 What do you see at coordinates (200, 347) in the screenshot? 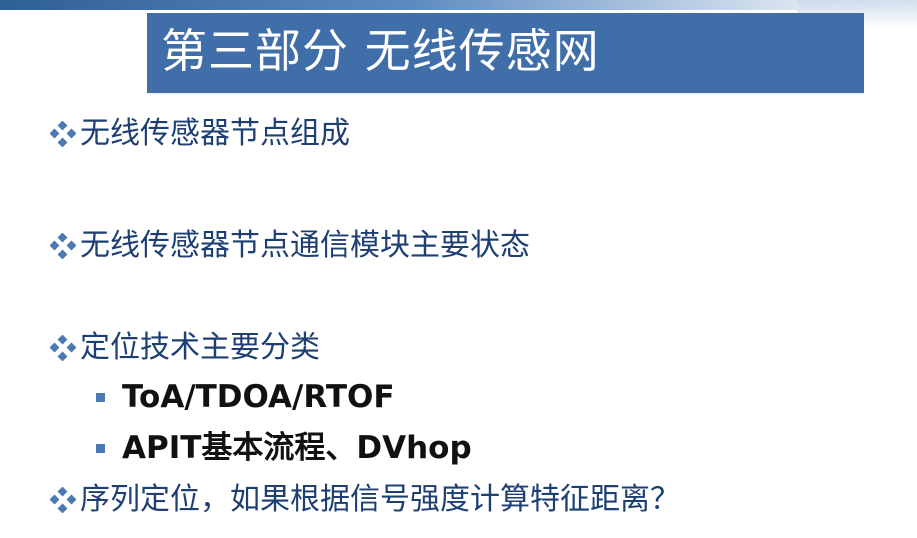
I see `bullet-text: 定位技术主要分类` at bounding box center [200, 347].